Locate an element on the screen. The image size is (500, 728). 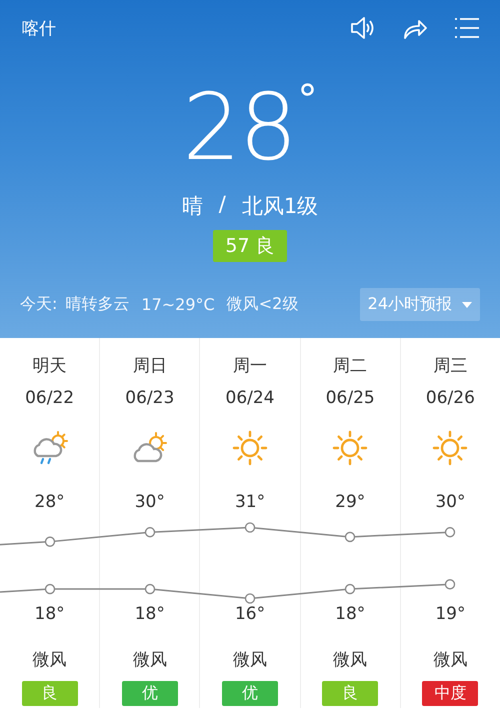
day-name: 周三 is located at coordinates (450, 366).